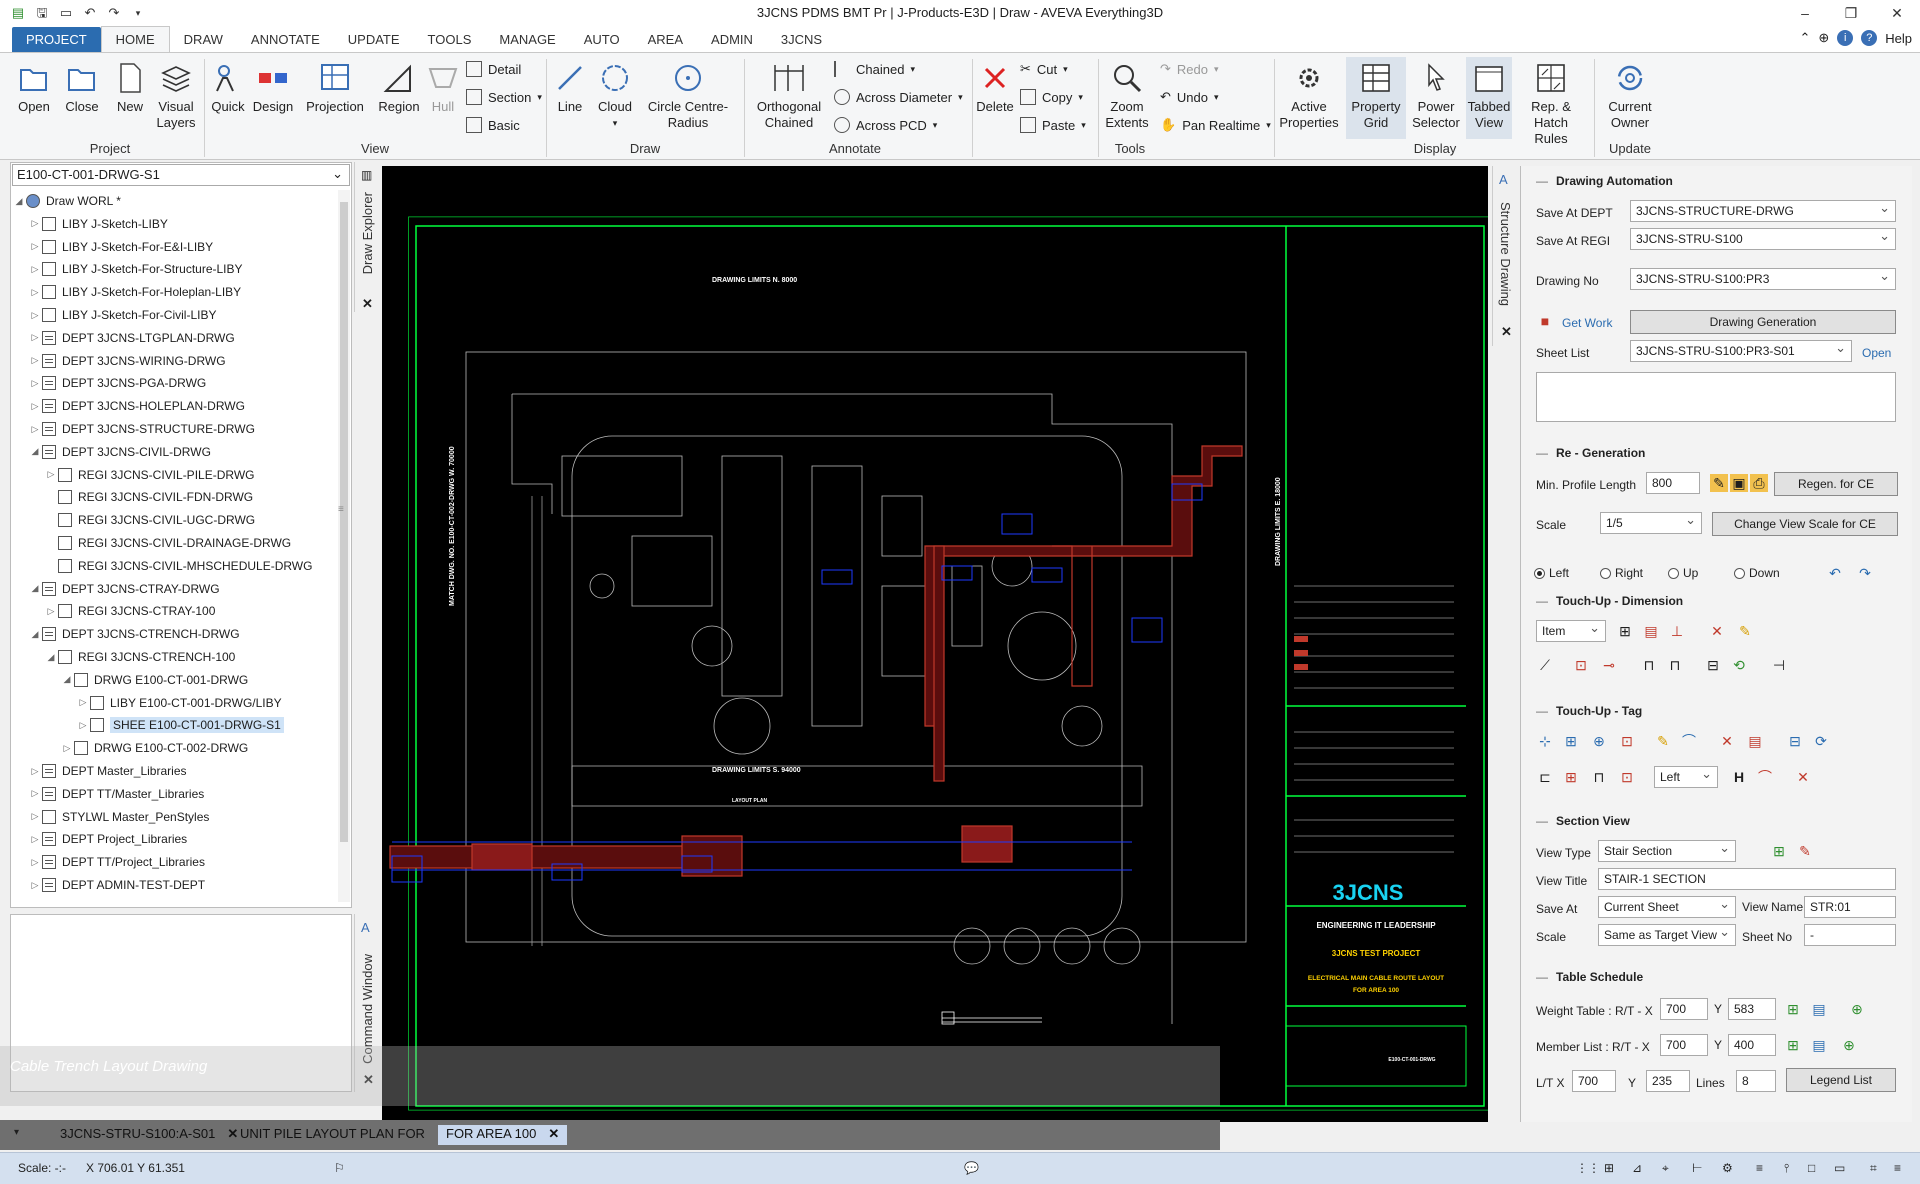 The image size is (1920, 1184). I want to click on menu-icon: ≡, so click(1759, 1168).